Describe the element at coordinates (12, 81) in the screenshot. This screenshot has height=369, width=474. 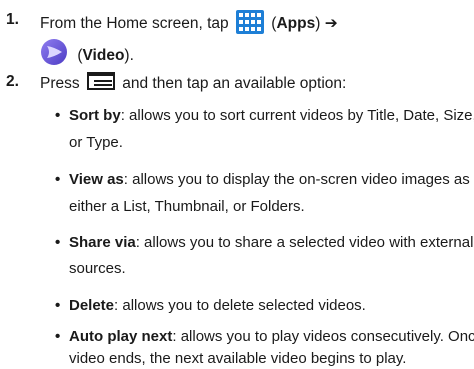
I see `step-number: 2.` at that location.